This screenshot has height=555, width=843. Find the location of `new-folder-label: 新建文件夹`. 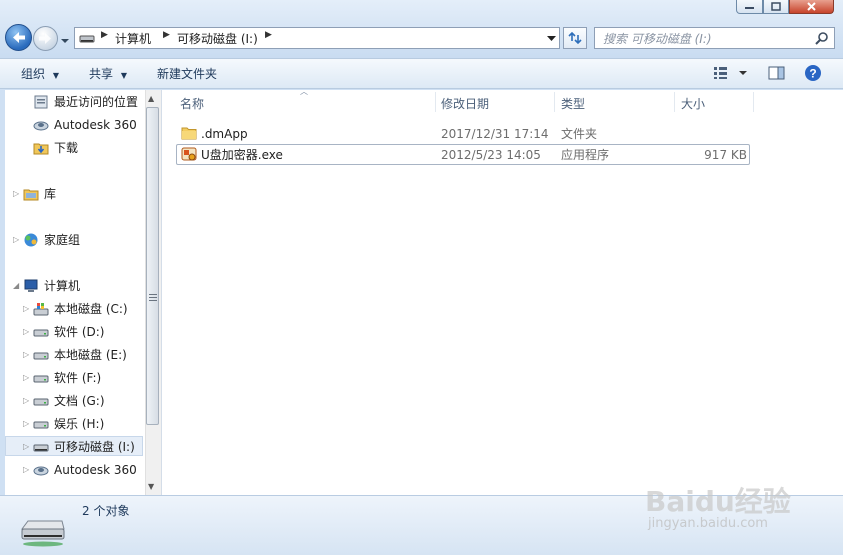

new-folder-label: 新建文件夹 is located at coordinates (187, 74).